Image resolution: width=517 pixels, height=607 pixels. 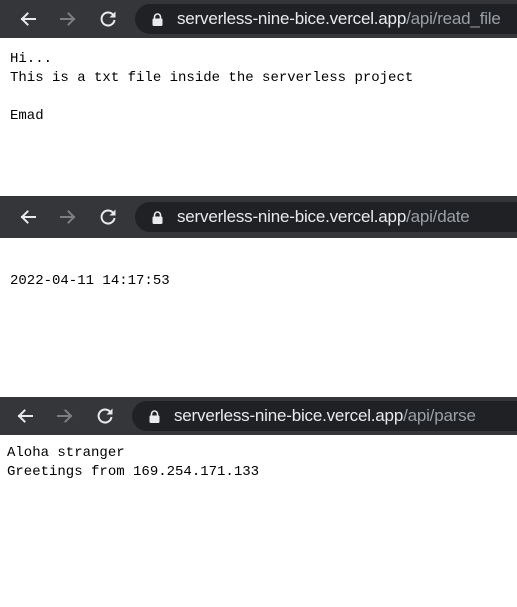 What do you see at coordinates (66, 453) in the screenshot?
I see `content-line: Aloha stranger` at bounding box center [66, 453].